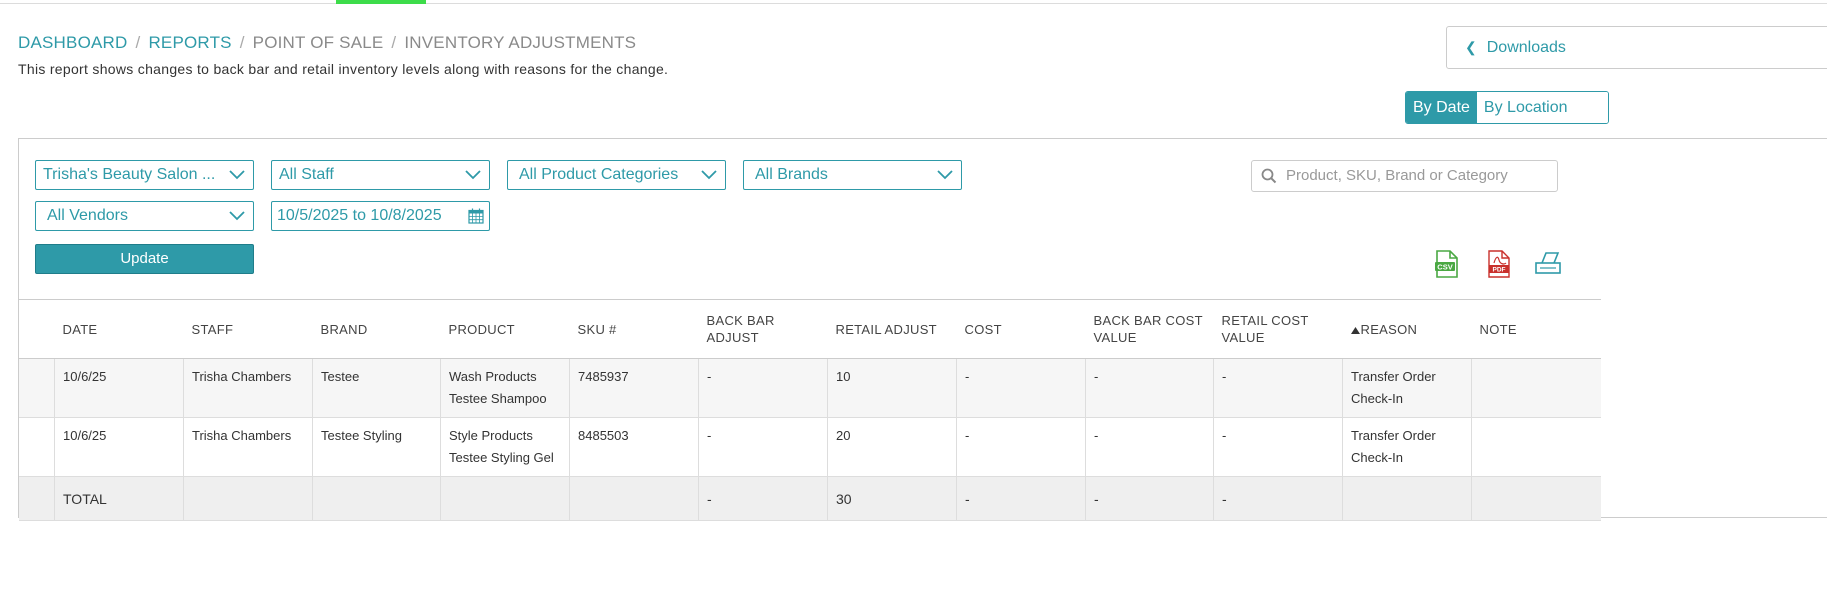  What do you see at coordinates (1636, 47) in the screenshot?
I see `downloads-button: ❮ Downloads` at bounding box center [1636, 47].